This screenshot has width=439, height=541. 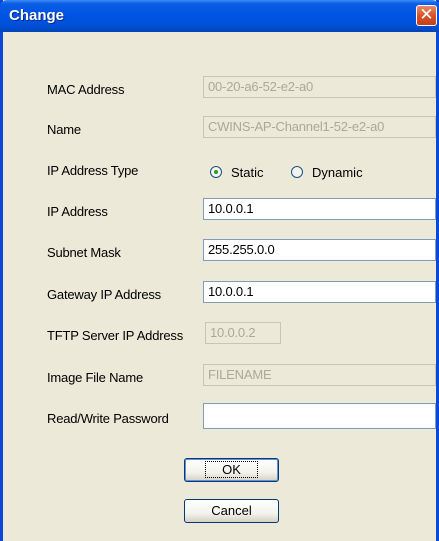 I want to click on gateway-ip-label: Gateway IP Address, so click(x=104, y=294).